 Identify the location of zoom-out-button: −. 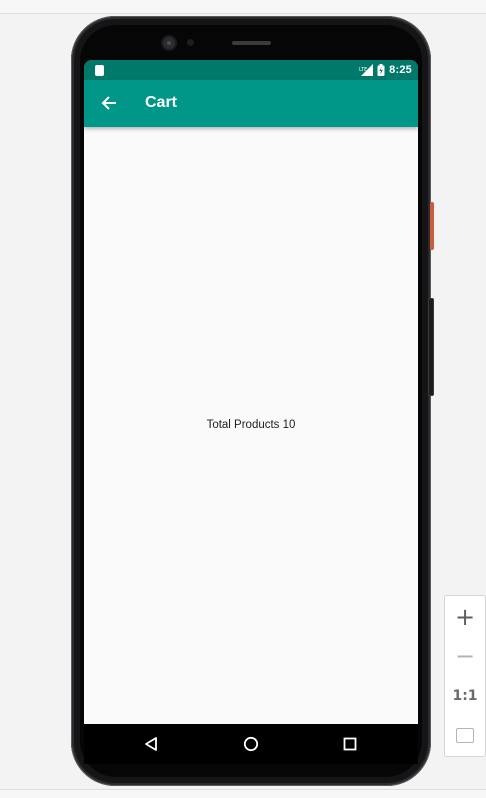
(465, 656).